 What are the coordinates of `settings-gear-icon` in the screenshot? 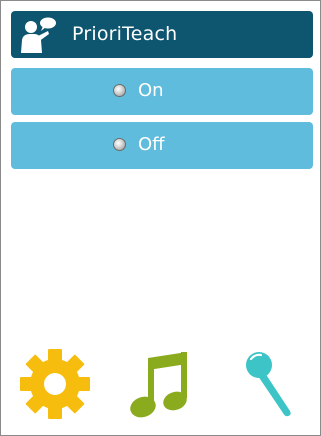 It's located at (55, 384).